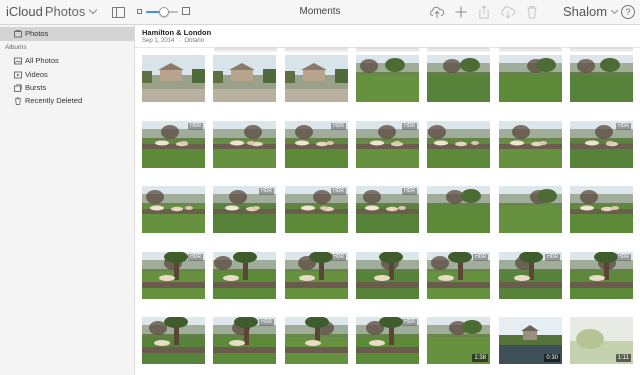 This screenshot has height=375, width=640. Describe the element at coordinates (532, 12) in the screenshot. I see `delete-icon` at that location.